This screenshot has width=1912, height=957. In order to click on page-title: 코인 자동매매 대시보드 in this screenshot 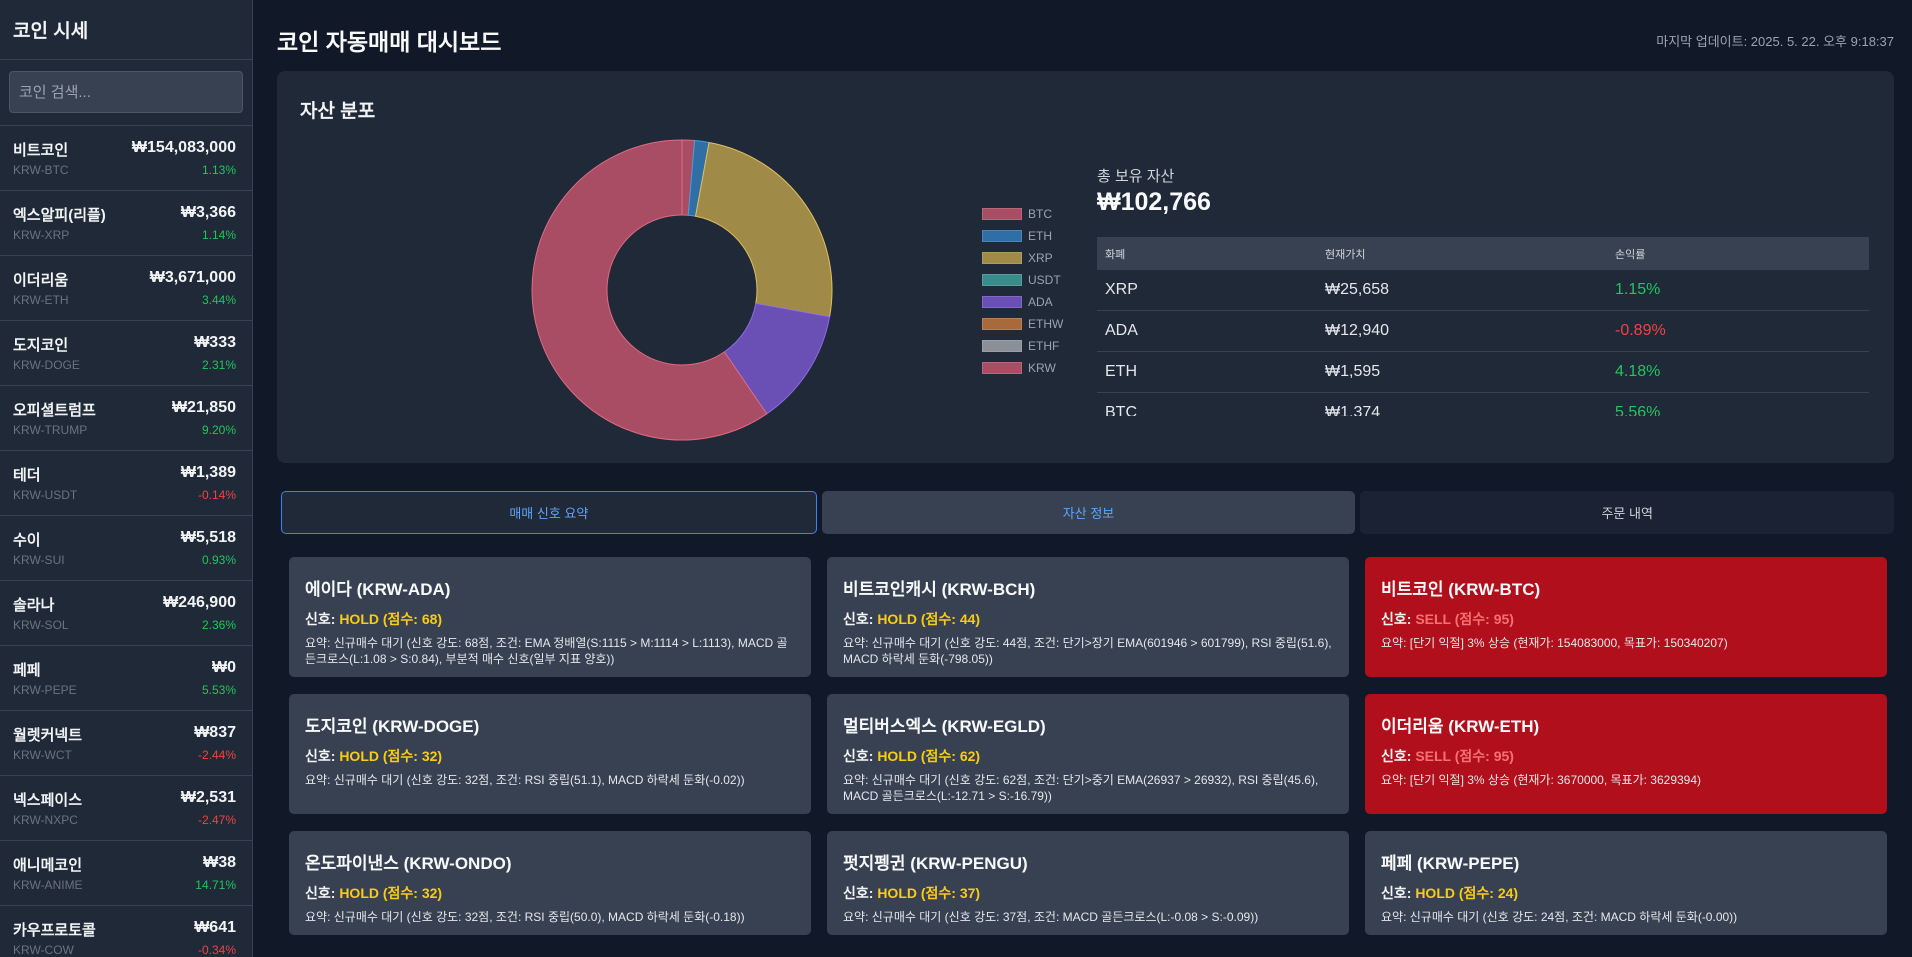, I will do `click(389, 42)`.